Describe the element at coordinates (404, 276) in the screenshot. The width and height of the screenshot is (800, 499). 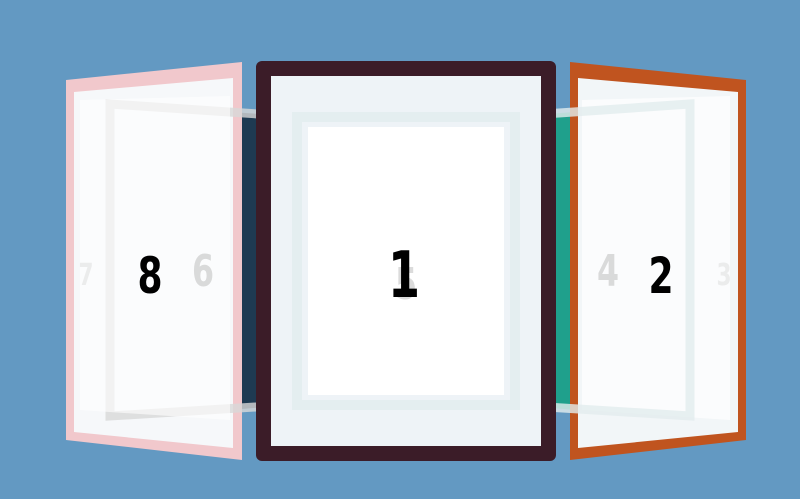
I see `panel-front-label: 1` at that location.